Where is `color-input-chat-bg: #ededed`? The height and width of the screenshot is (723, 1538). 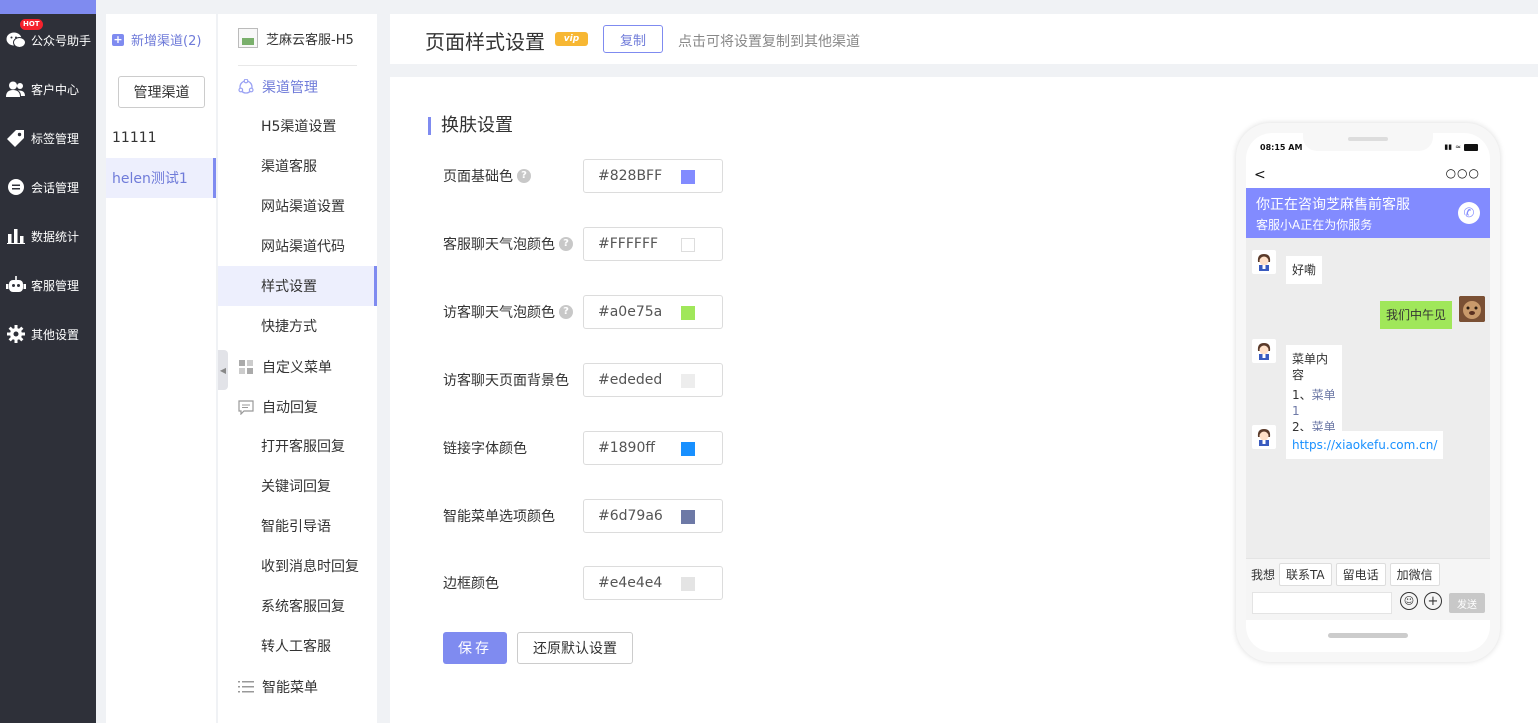 color-input-chat-bg: #ededed is located at coordinates (653, 380).